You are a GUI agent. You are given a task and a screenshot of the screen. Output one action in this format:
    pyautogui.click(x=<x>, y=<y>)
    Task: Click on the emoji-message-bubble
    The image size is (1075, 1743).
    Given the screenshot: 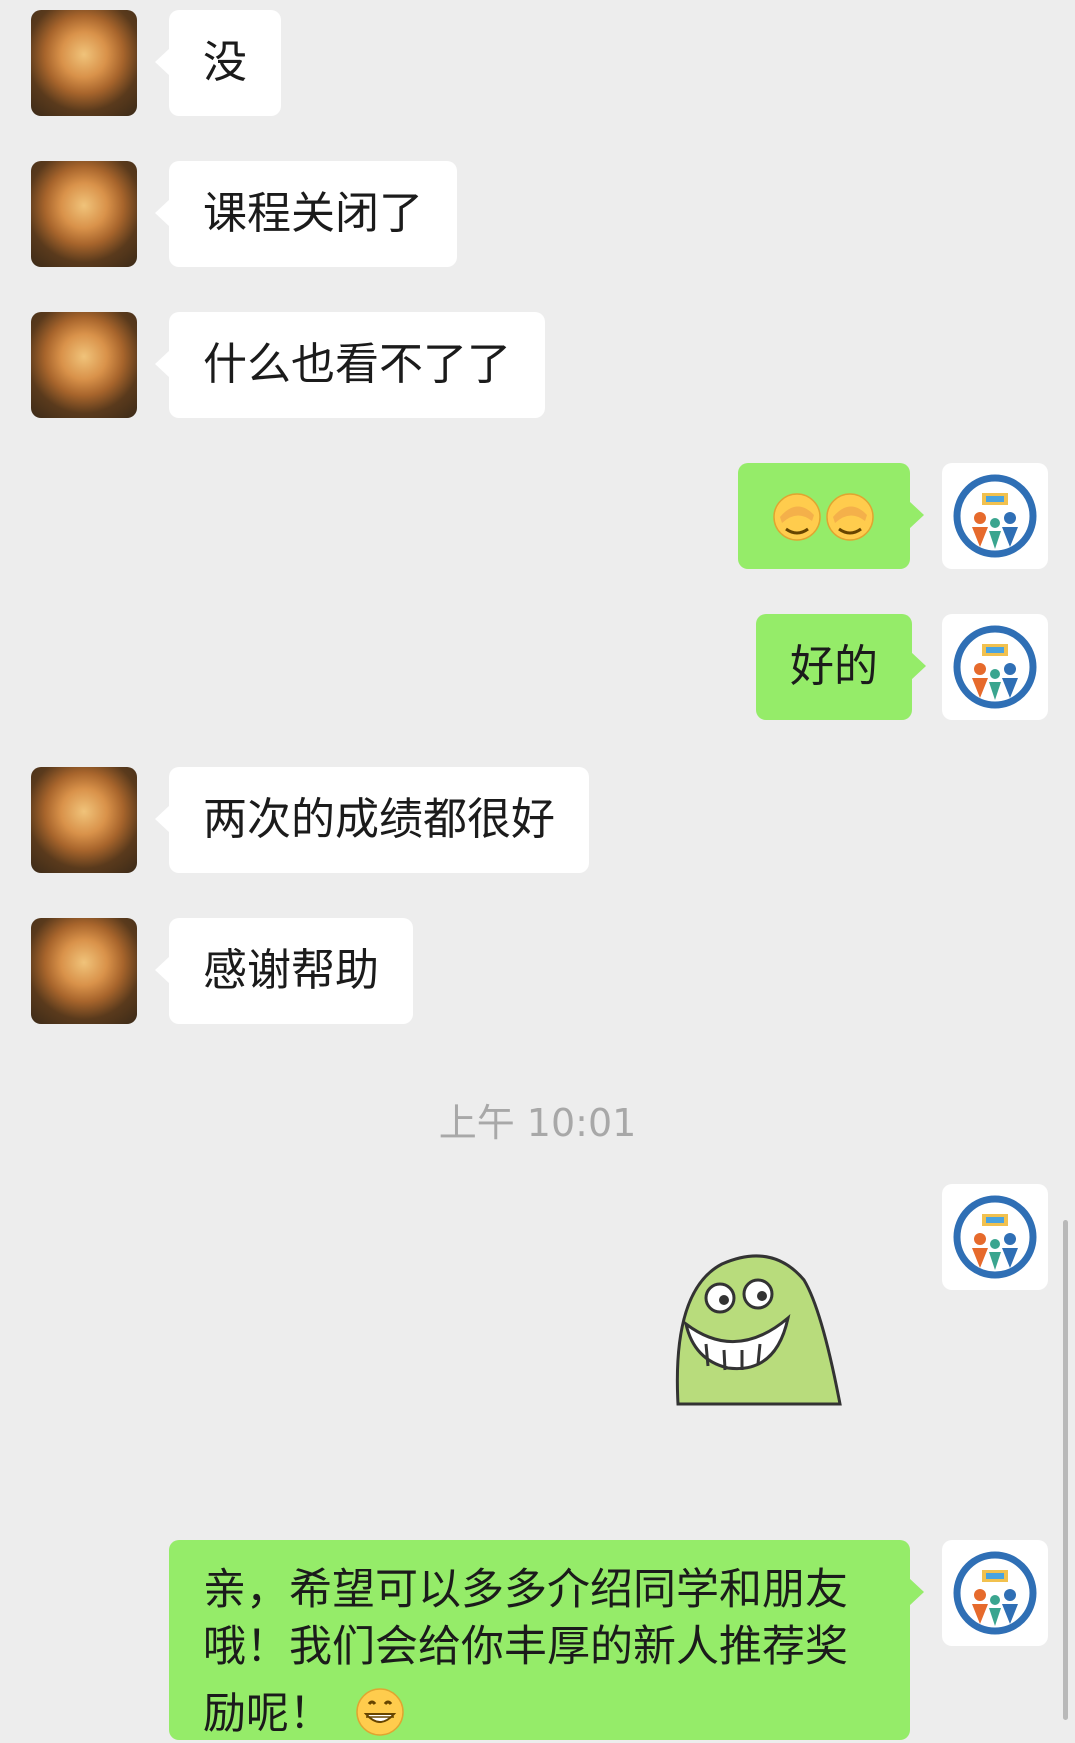 What is the action you would take?
    pyautogui.click(x=831, y=516)
    